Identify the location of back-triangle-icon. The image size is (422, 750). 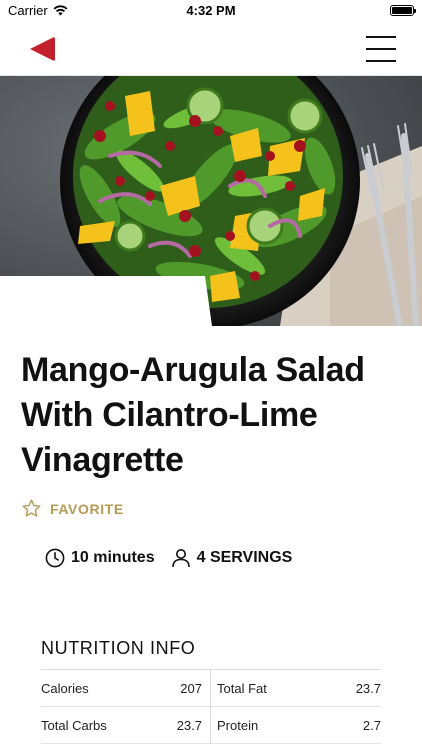
(42, 49).